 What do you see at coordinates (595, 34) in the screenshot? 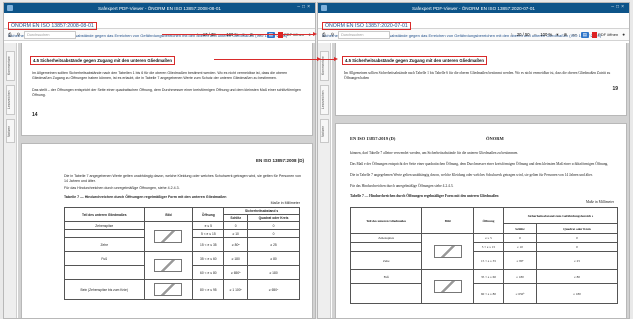
I see `pdf-icon` at bounding box center [595, 34].